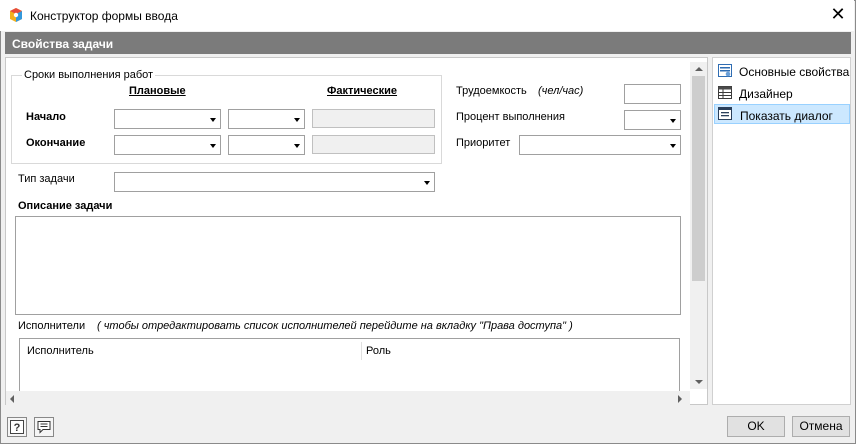  Describe the element at coordinates (491, 91) in the screenshot. I see `labor-label: Трудоемкость` at that location.